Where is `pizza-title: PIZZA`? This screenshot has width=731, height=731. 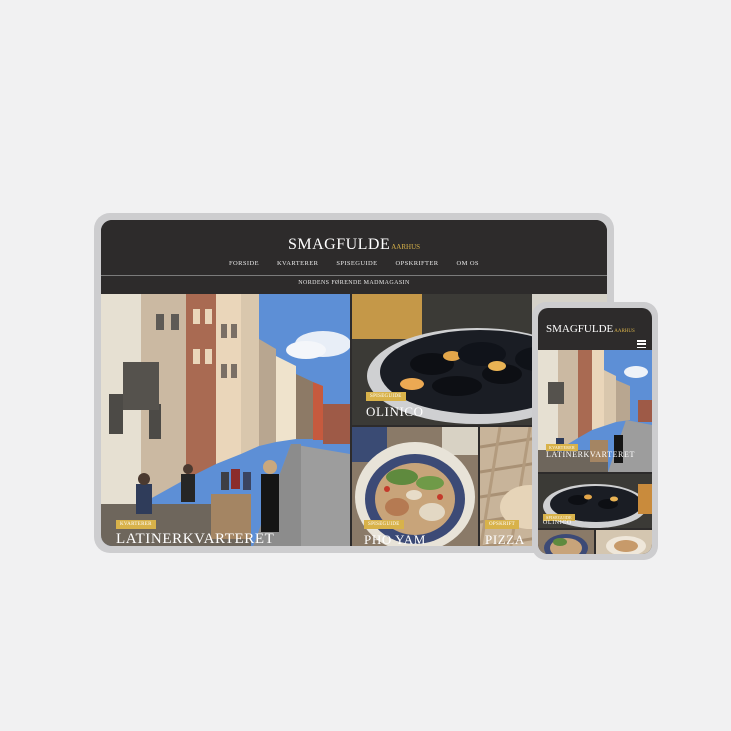
pizza-title: PIZZA is located at coordinates (505, 539).